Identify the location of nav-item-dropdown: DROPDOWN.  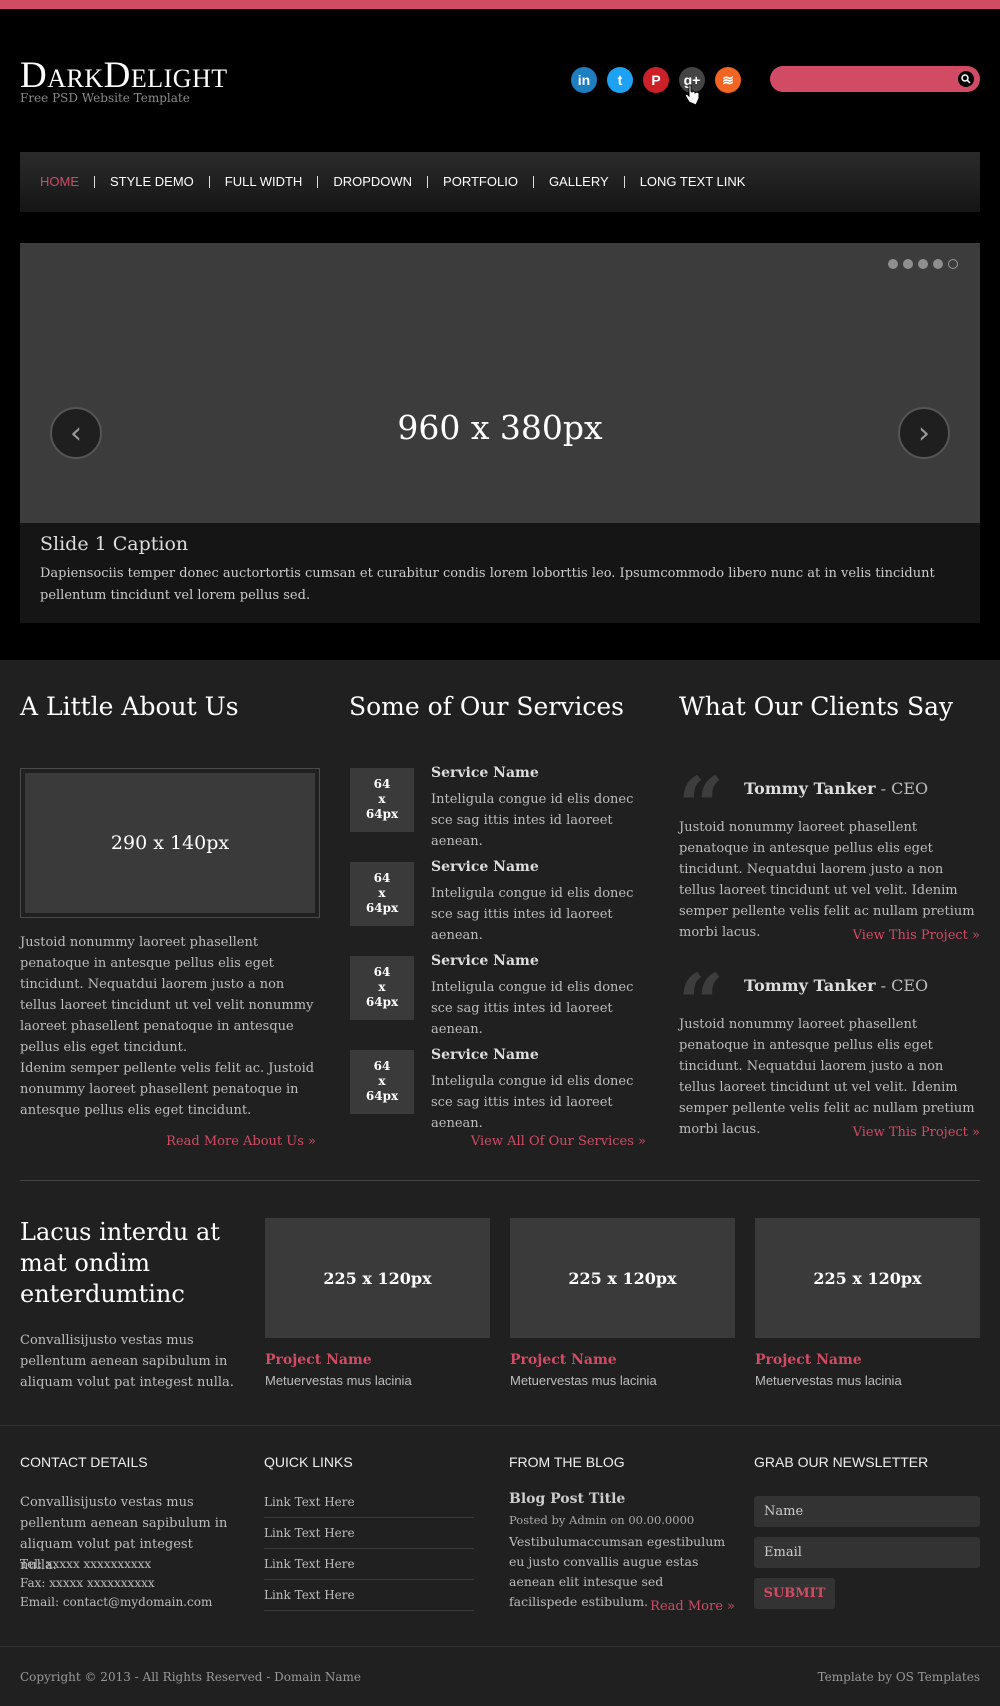
(372, 181).